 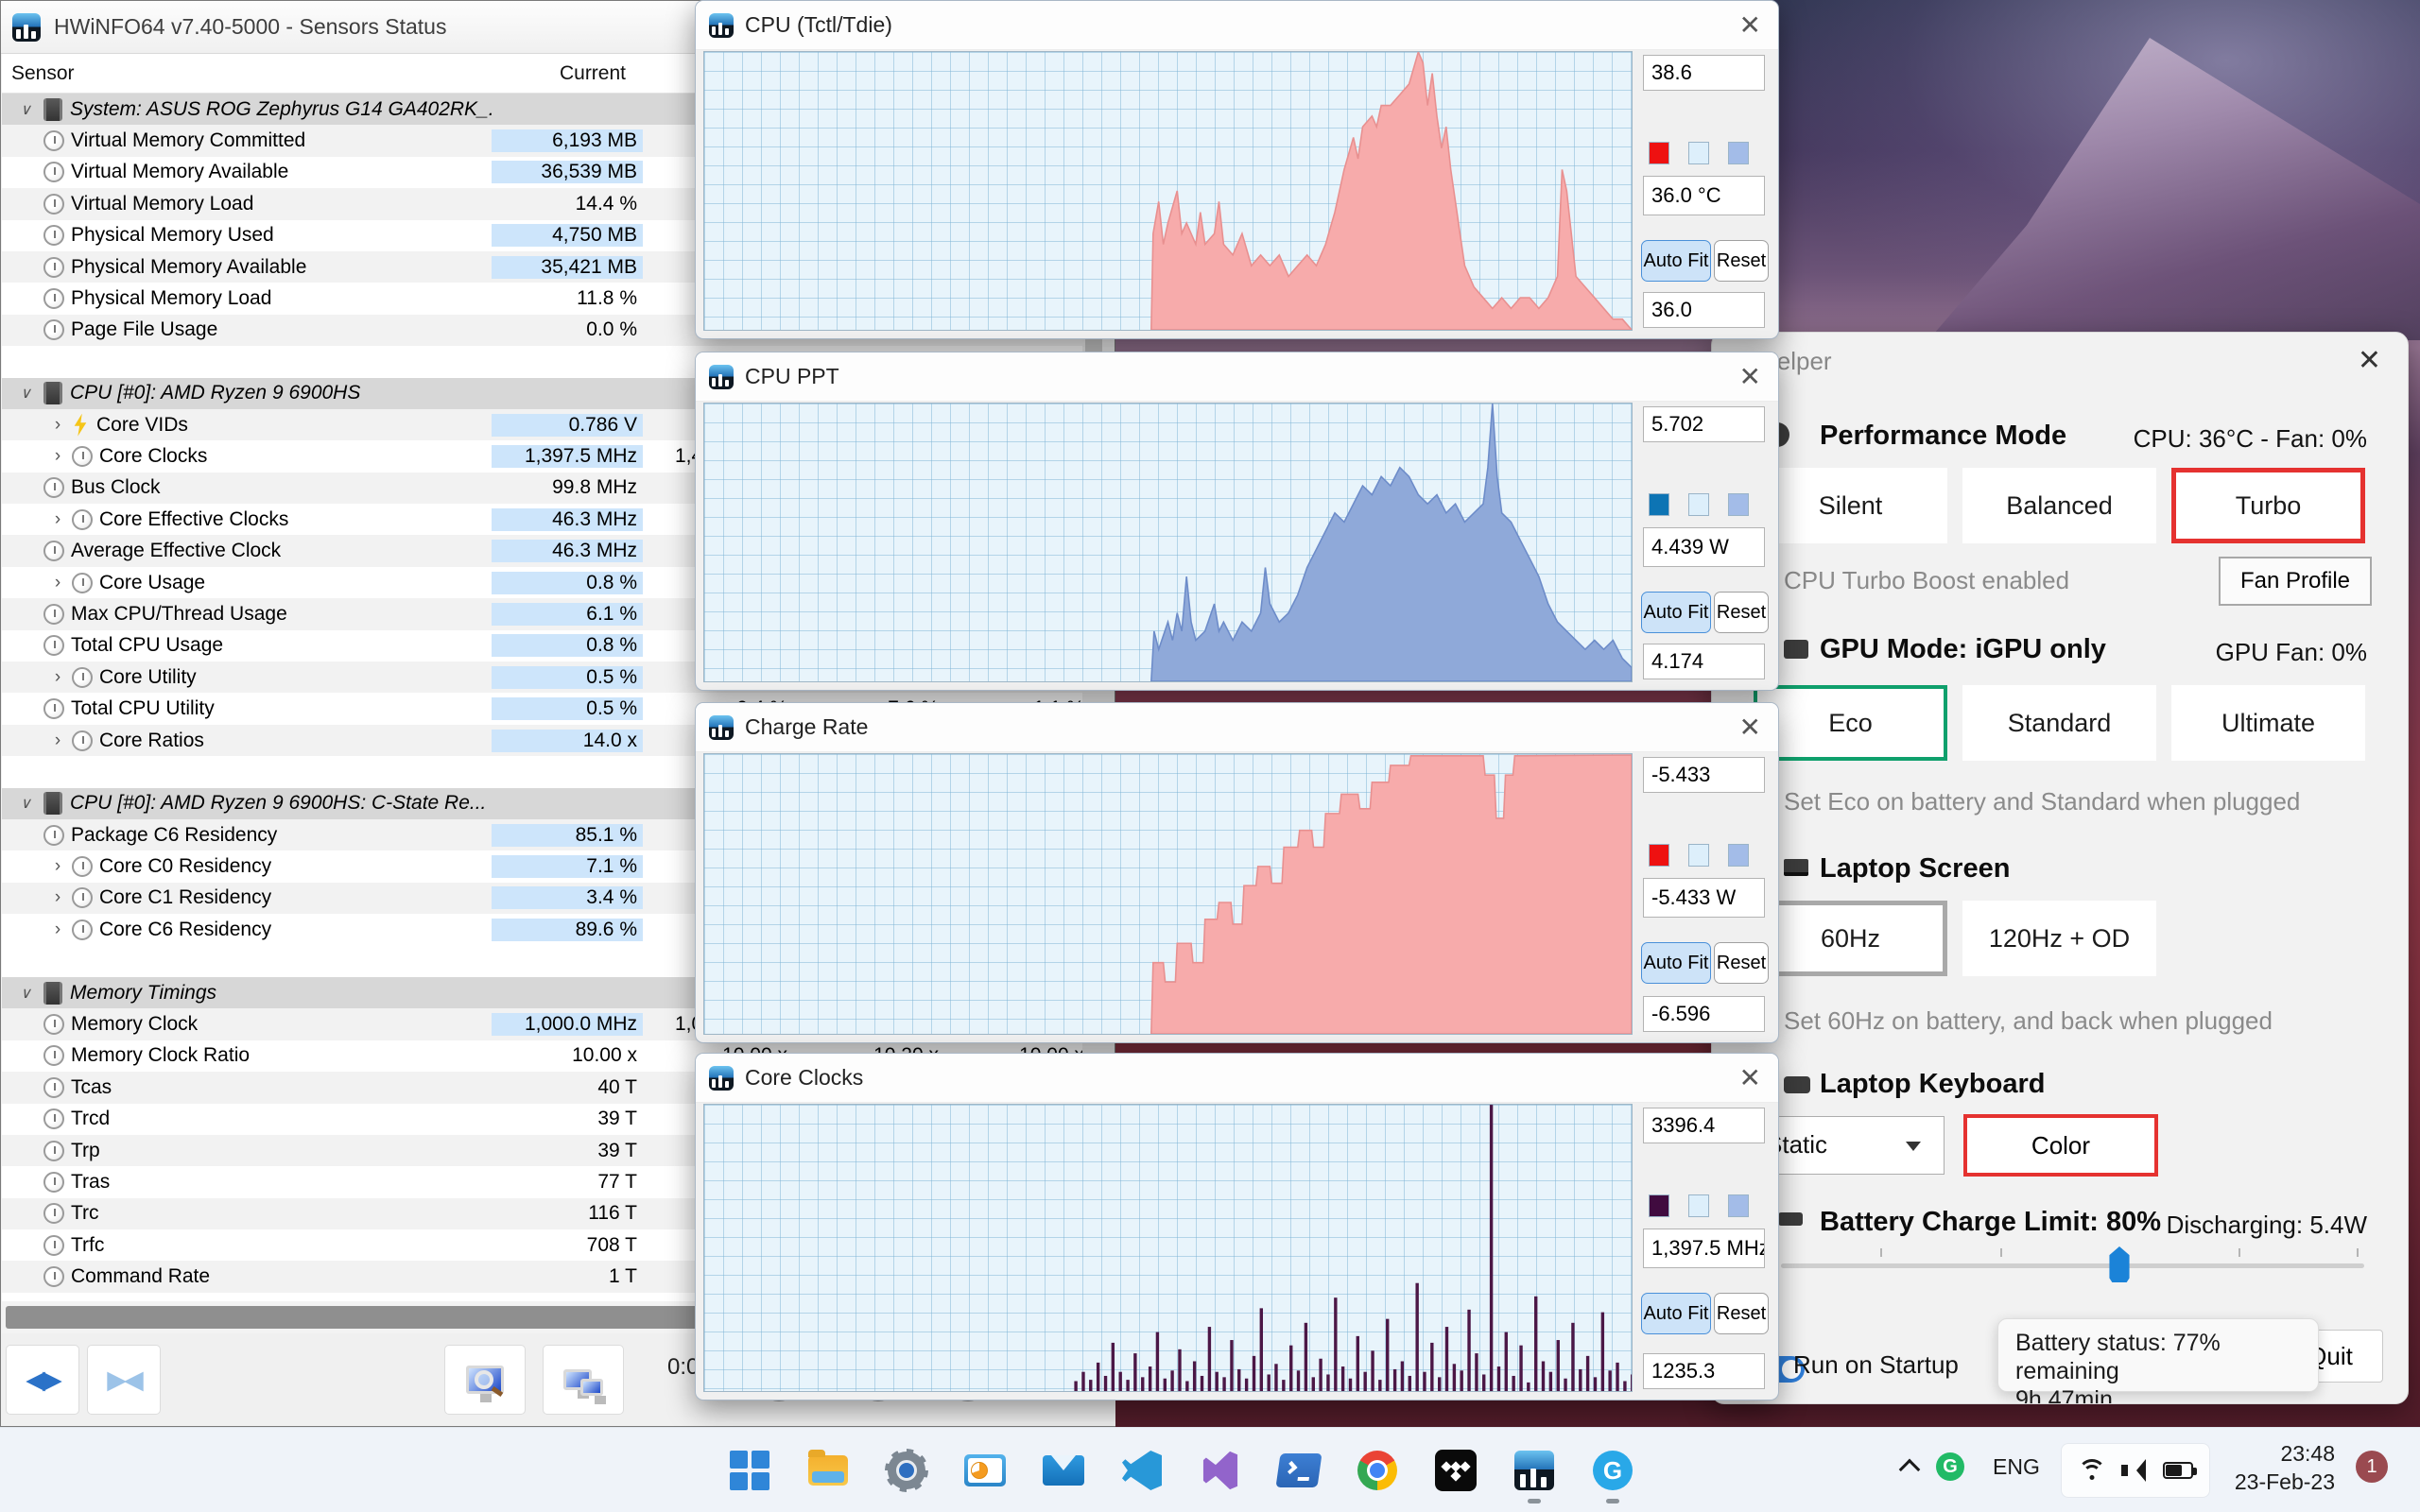 What do you see at coordinates (2059, 723) in the screenshot?
I see `gpu-button-standard: Standard` at bounding box center [2059, 723].